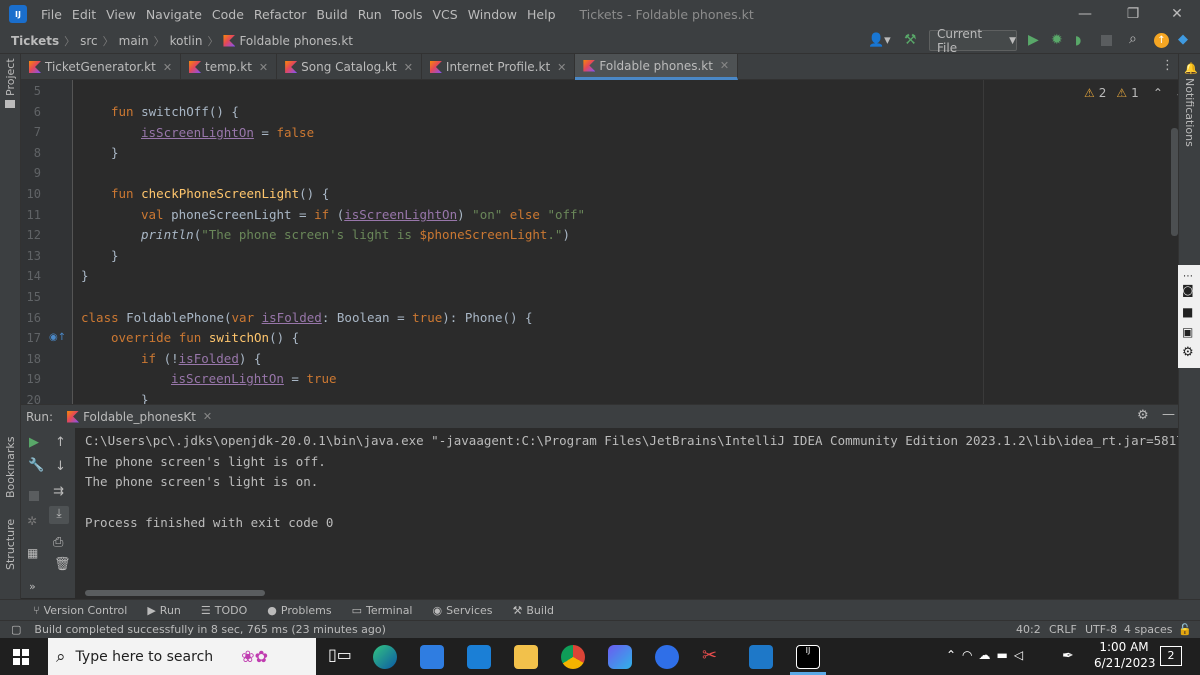  Describe the element at coordinates (59, 515) in the screenshot. I see `scroll-to-end-icon: ⤓` at that location.